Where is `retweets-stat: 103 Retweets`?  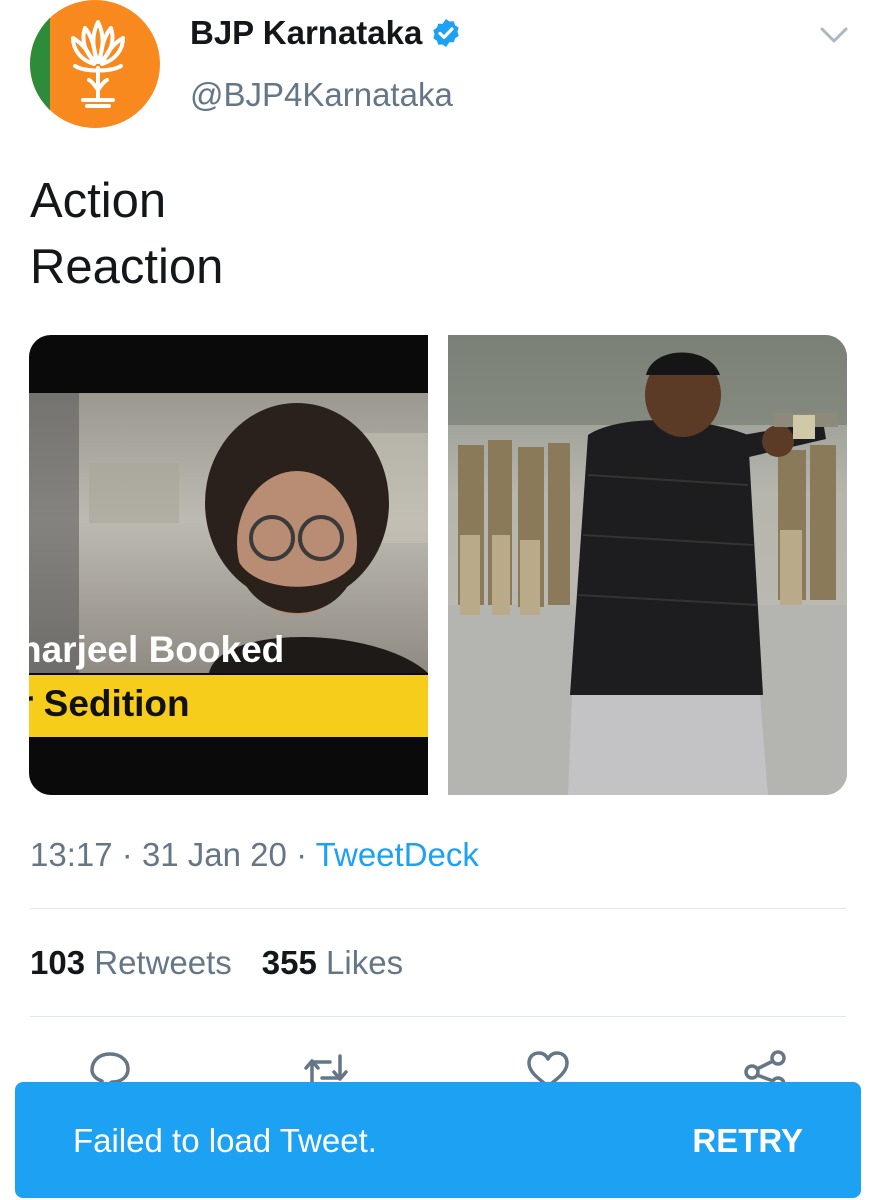
retweets-stat: 103 Retweets is located at coordinates (131, 962).